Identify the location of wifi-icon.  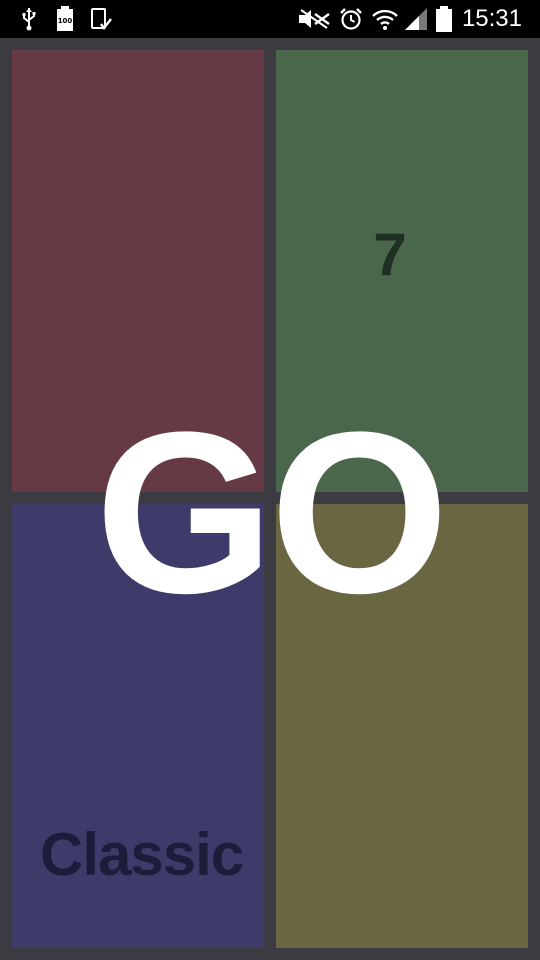
(385, 19).